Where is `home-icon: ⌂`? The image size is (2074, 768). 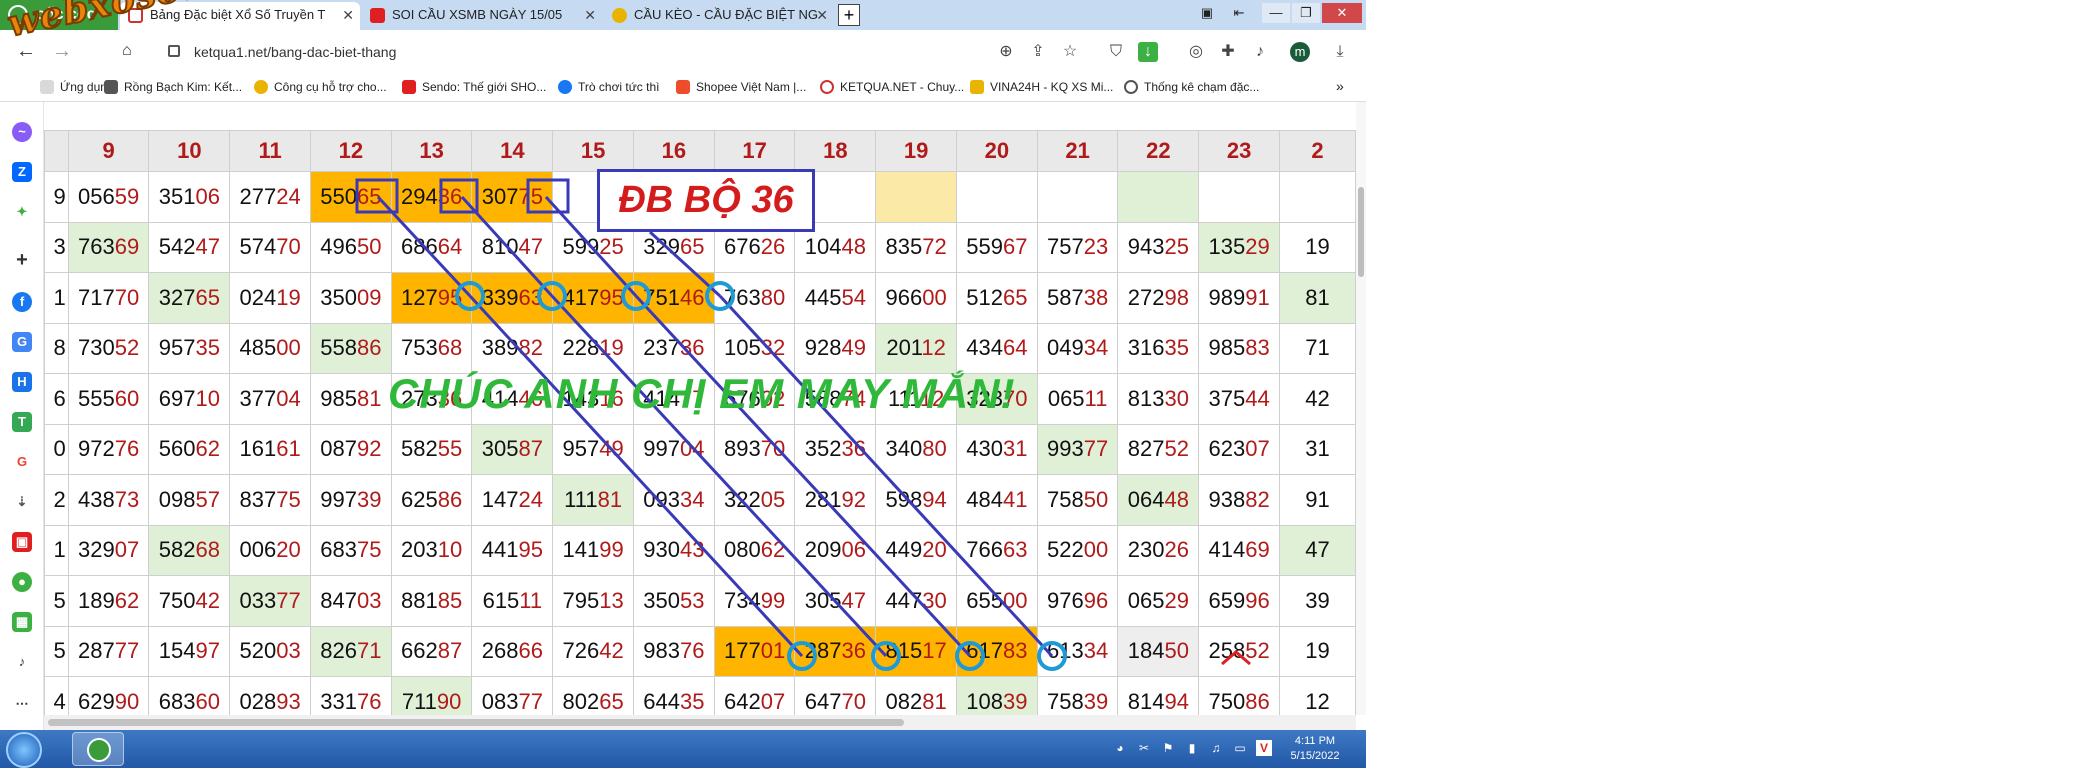 home-icon: ⌂ is located at coordinates (127, 51).